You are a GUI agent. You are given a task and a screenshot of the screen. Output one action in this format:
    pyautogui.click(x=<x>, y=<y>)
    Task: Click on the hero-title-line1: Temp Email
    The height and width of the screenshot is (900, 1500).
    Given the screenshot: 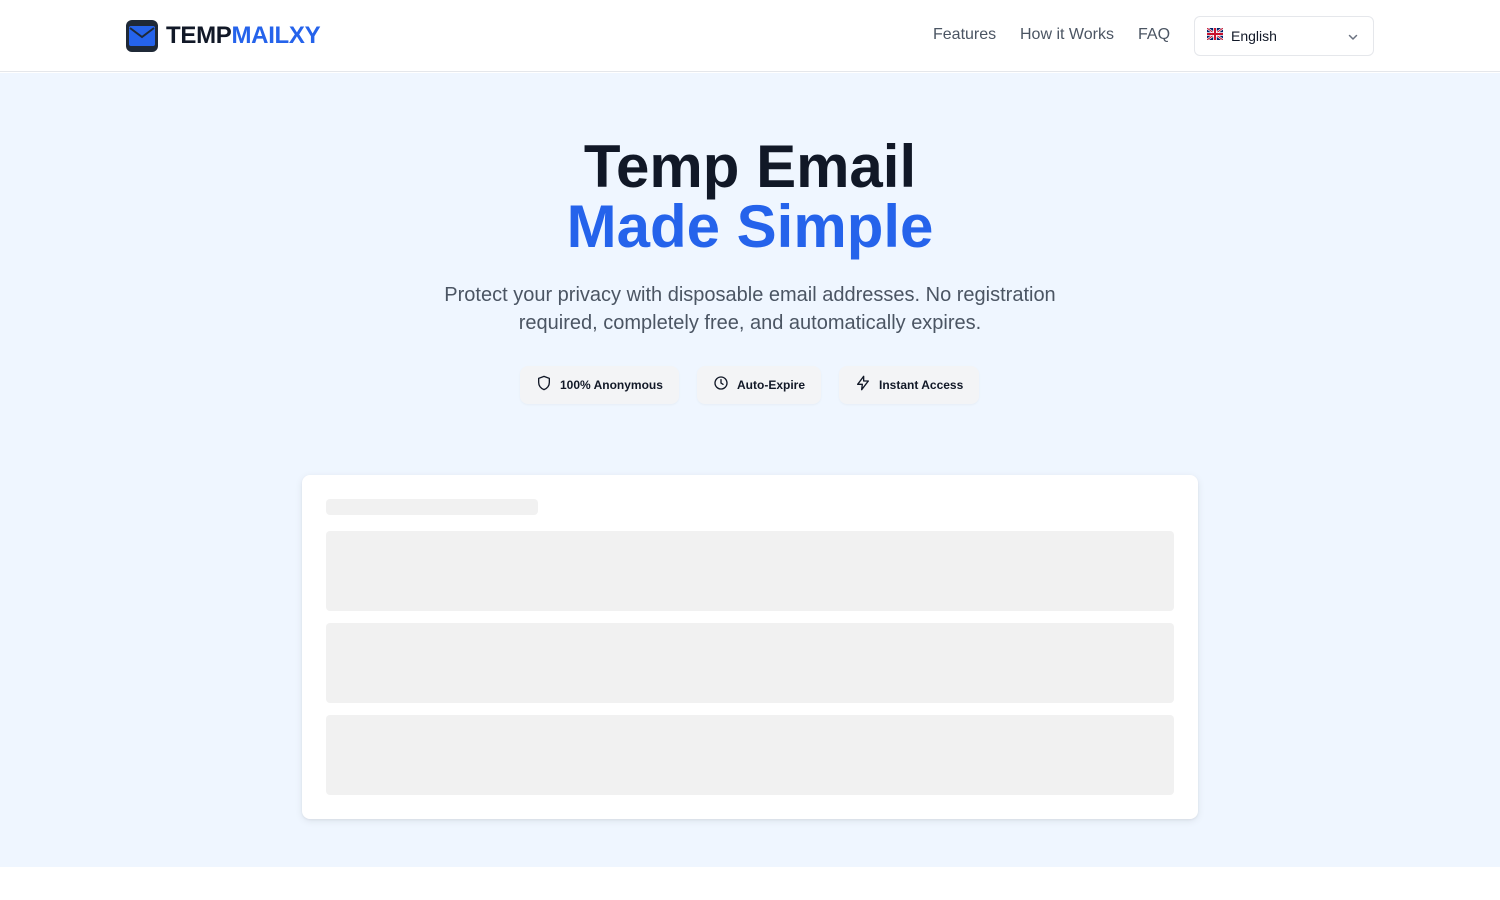 What is the action you would take?
    pyautogui.click(x=750, y=166)
    